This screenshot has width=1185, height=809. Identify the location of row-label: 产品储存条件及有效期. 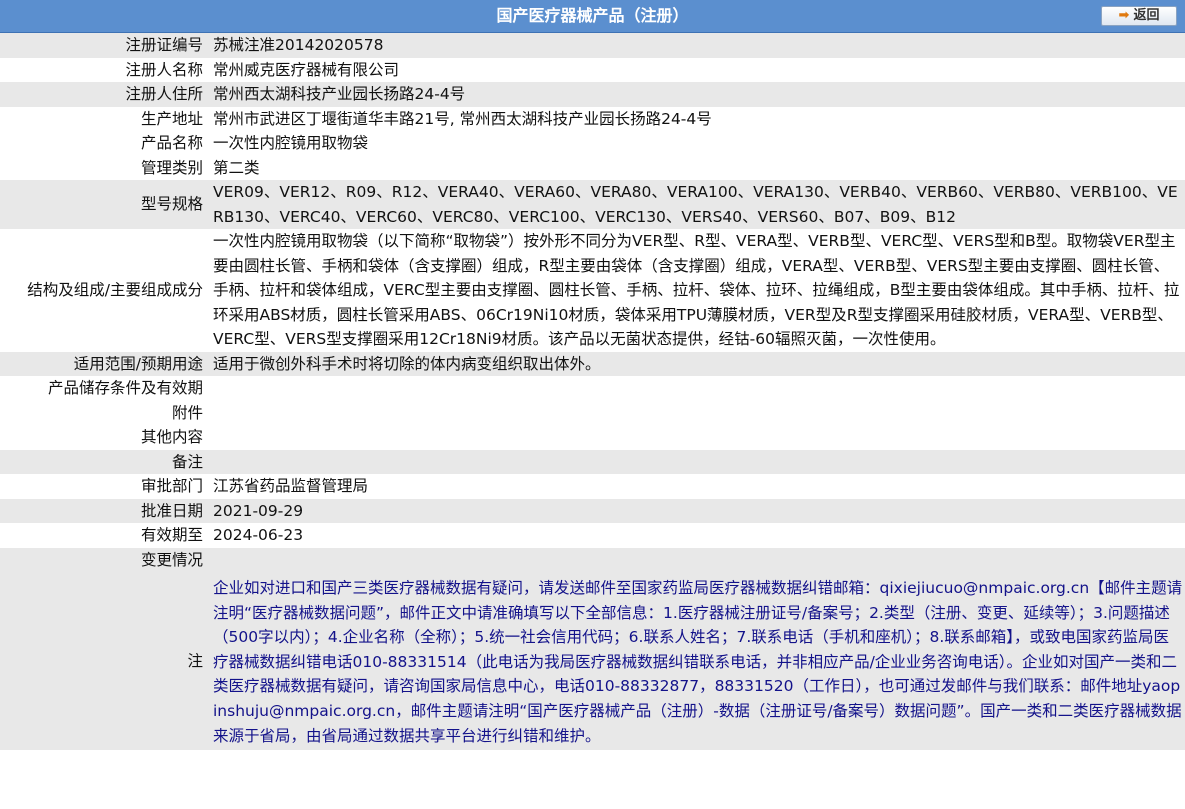
(125, 388).